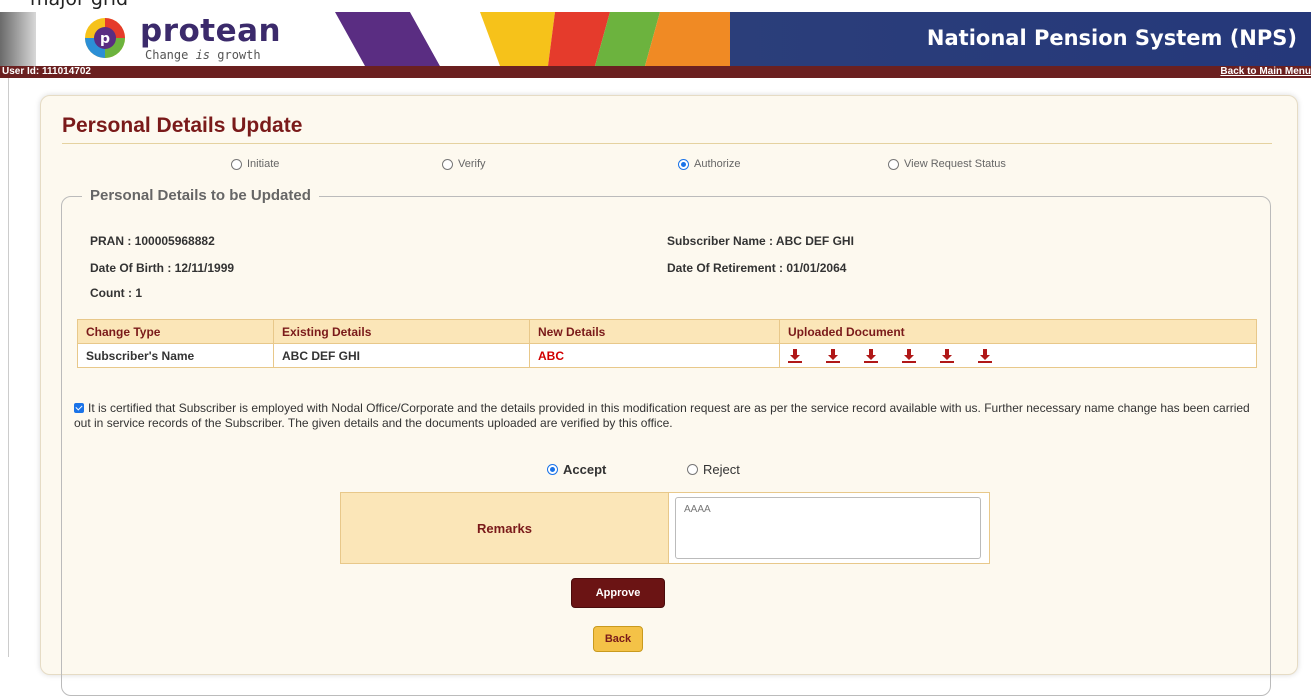 Image resolution: width=1311 pixels, height=696 pixels. Describe the element at coordinates (79, 408) in the screenshot. I see `certification-checkbox` at that location.